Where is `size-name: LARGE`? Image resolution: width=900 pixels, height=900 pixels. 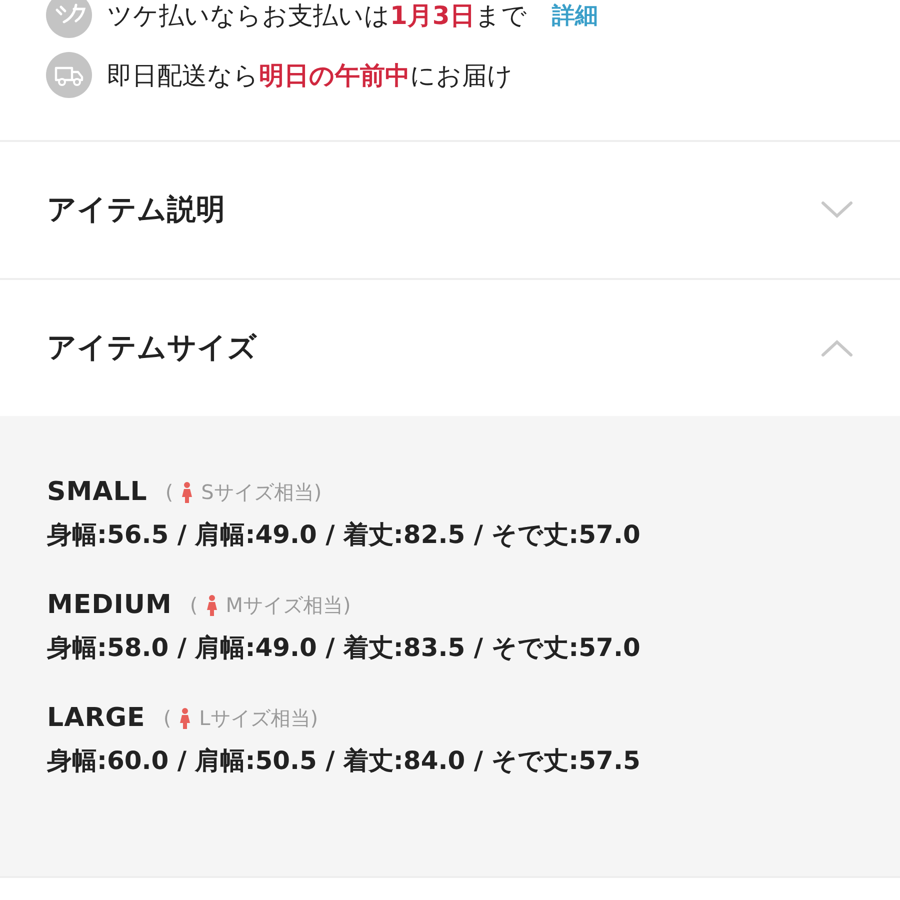
size-name: LARGE is located at coordinates (96, 718).